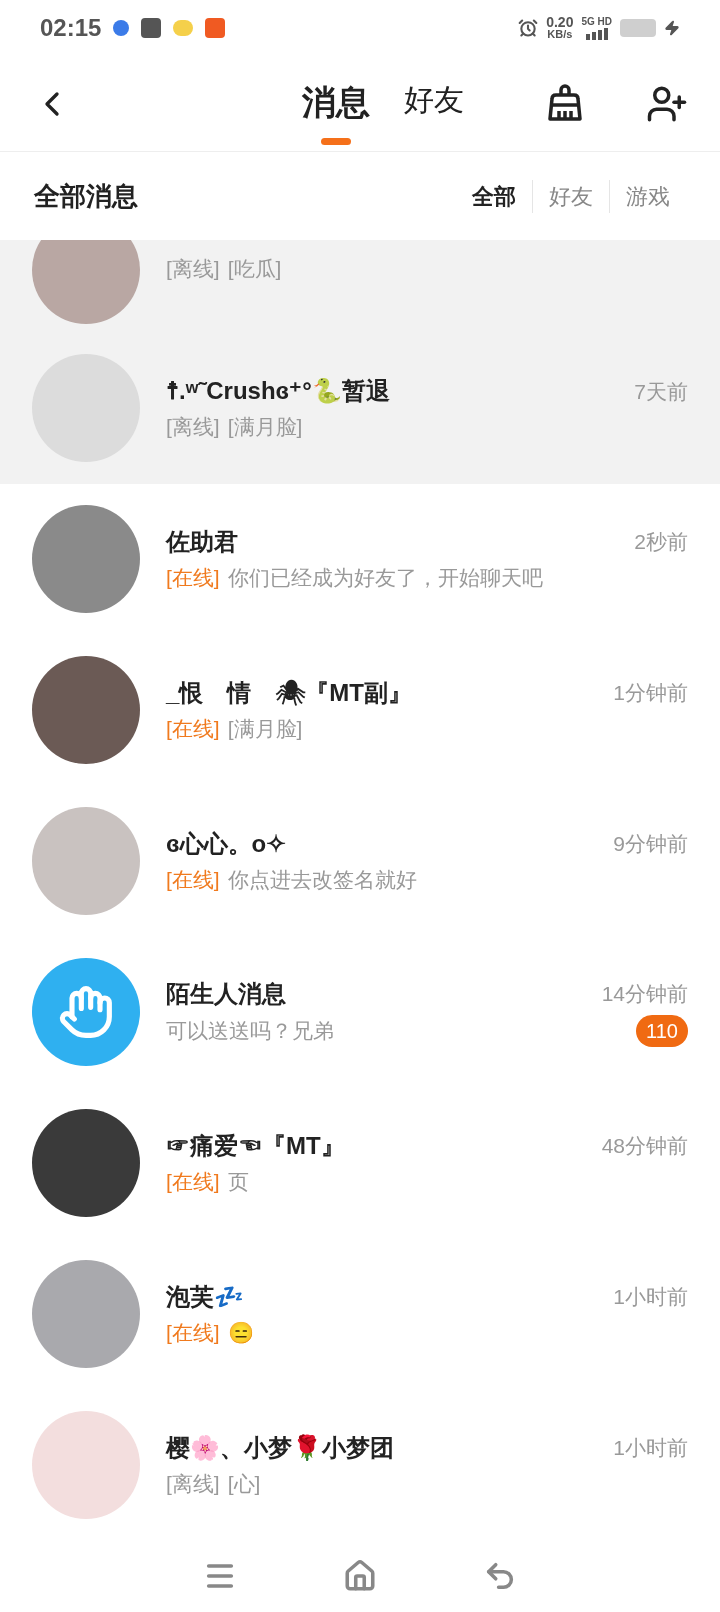 This screenshot has height=1612, width=720. I want to click on message-preview: 你点进去改签名就好, so click(322, 879).